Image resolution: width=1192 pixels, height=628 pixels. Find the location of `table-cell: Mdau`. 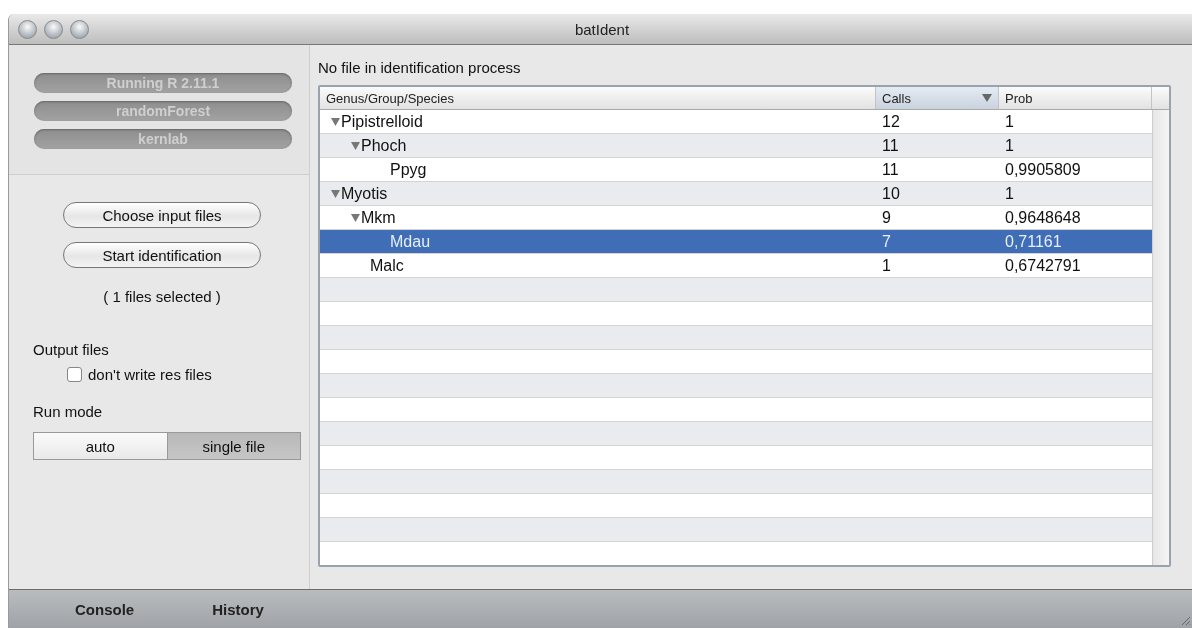

table-cell: Mdau is located at coordinates (410, 241).